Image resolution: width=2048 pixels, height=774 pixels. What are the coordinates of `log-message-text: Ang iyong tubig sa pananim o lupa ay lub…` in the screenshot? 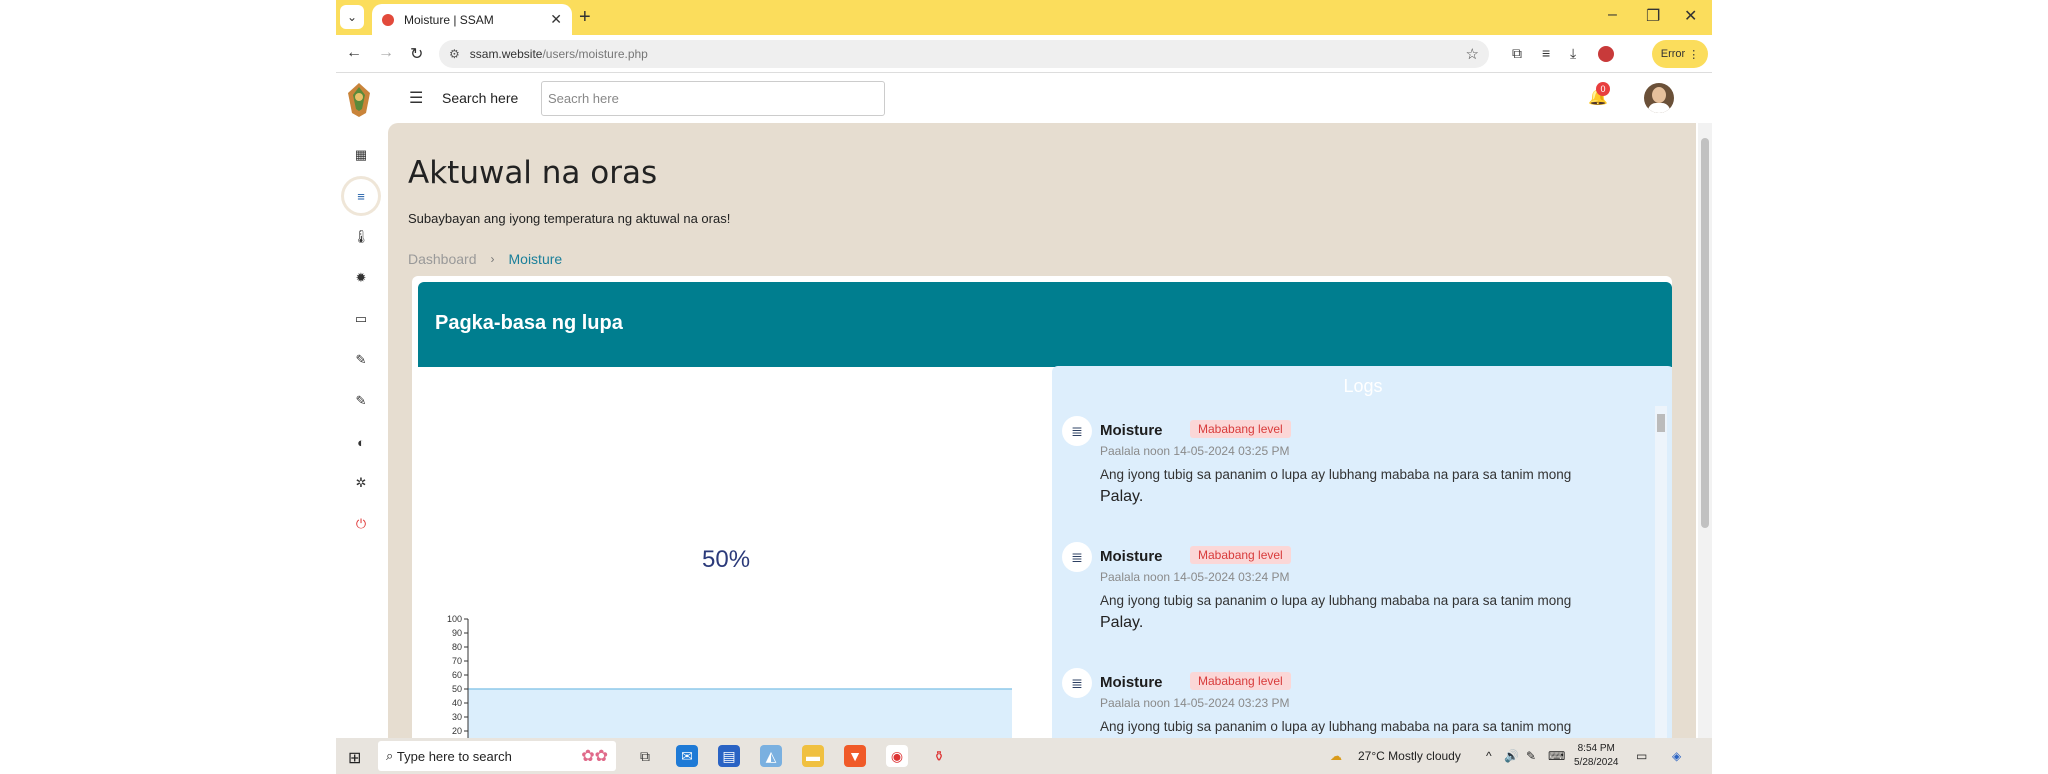 It's located at (1336, 600).